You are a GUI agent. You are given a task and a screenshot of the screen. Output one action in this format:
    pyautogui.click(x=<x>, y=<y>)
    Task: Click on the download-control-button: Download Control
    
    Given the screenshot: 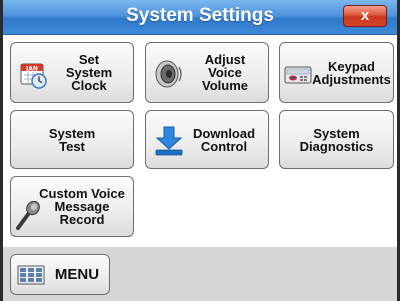 What is the action you would take?
    pyautogui.click(x=207, y=139)
    